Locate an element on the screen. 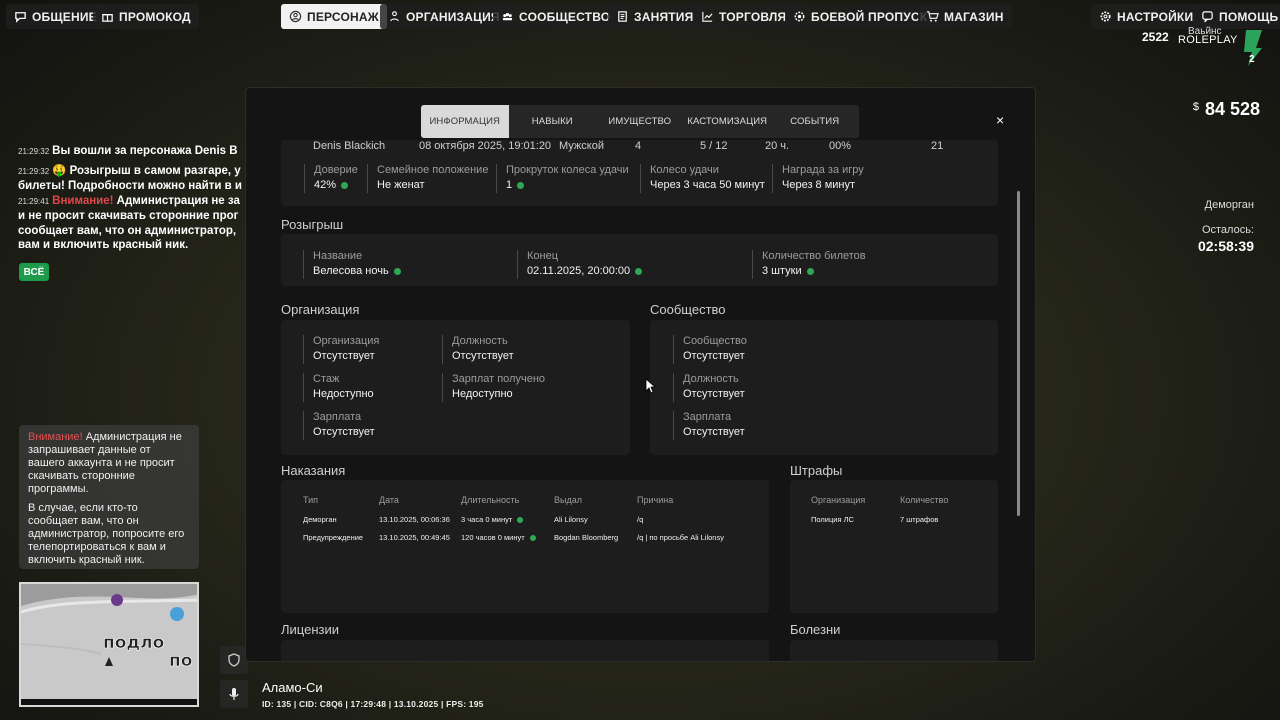 This screenshot has height=720, width=1280. close-button: × is located at coordinates (1000, 120).